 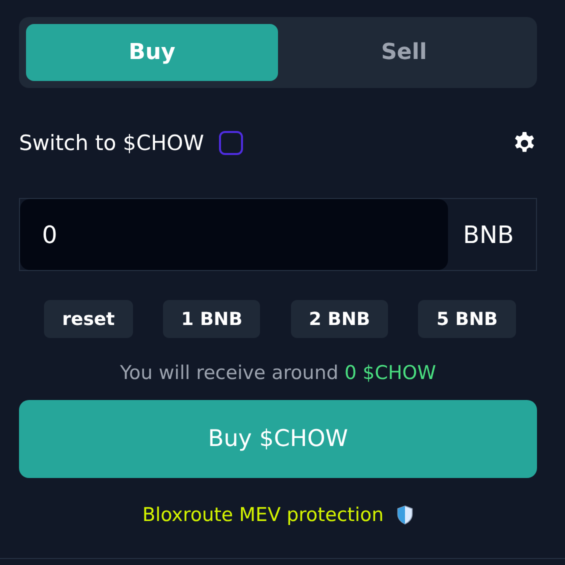 I want to click on protection-note: Bloxroute MEV protection, so click(x=263, y=515).